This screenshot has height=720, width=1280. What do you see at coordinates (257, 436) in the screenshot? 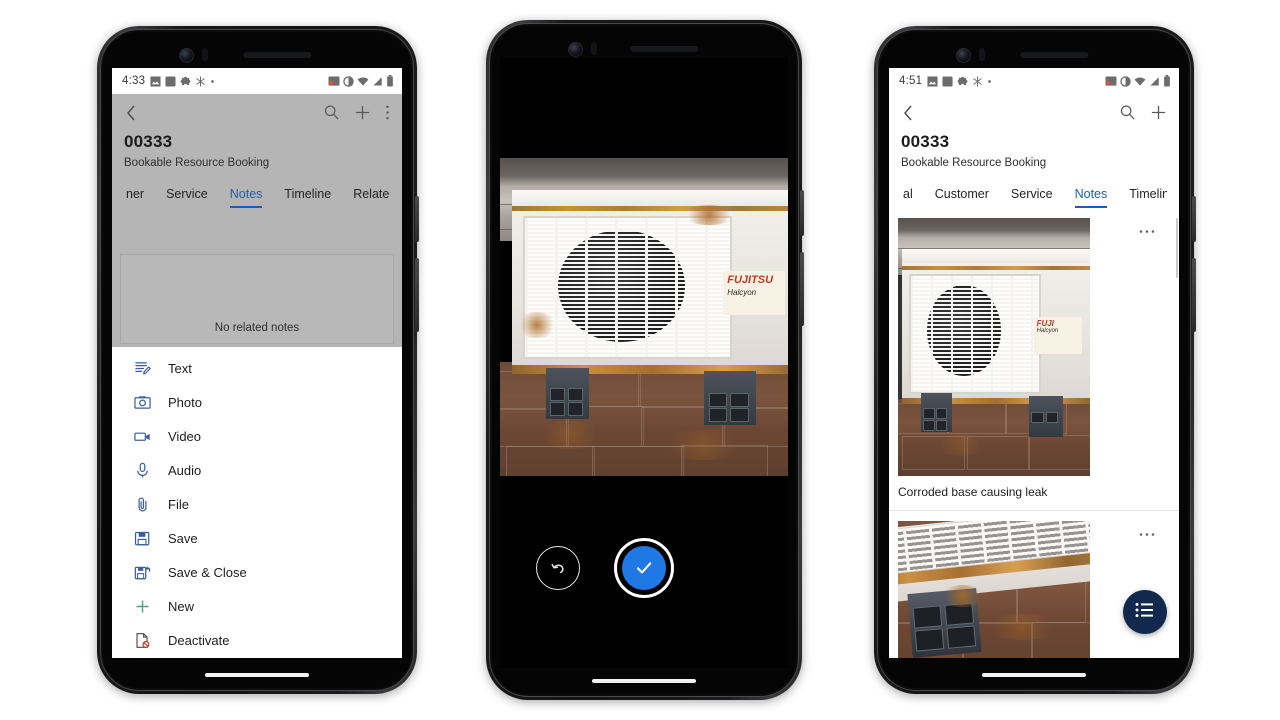
I see `menu-item-video: Video` at bounding box center [257, 436].